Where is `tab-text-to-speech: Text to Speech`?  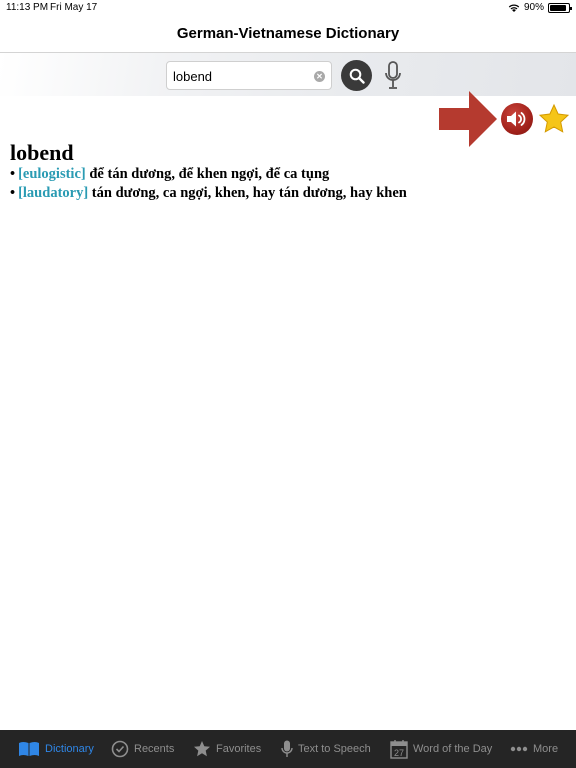
tab-text-to-speech: Text to Speech is located at coordinates (326, 749).